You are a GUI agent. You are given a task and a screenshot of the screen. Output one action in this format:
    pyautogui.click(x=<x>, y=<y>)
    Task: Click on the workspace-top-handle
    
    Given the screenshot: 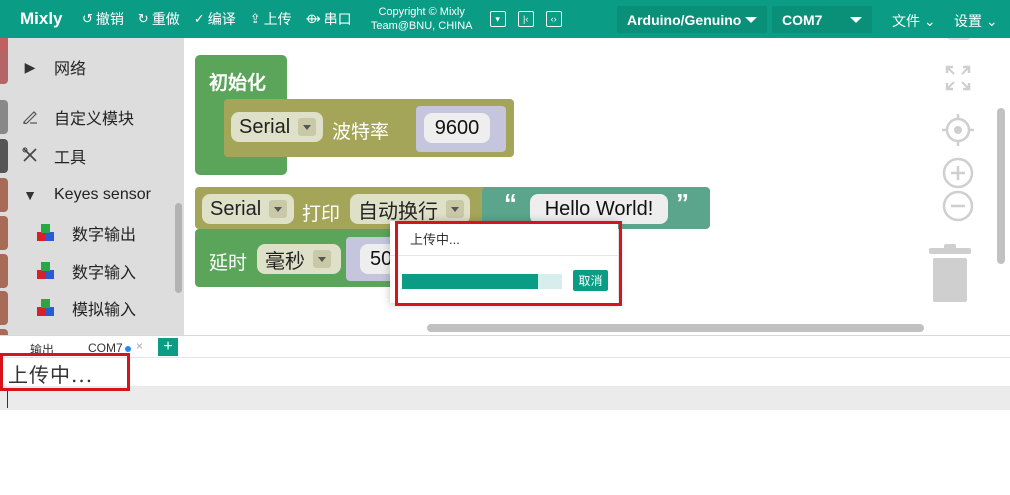 What is the action you would take?
    pyautogui.click(x=959, y=39)
    